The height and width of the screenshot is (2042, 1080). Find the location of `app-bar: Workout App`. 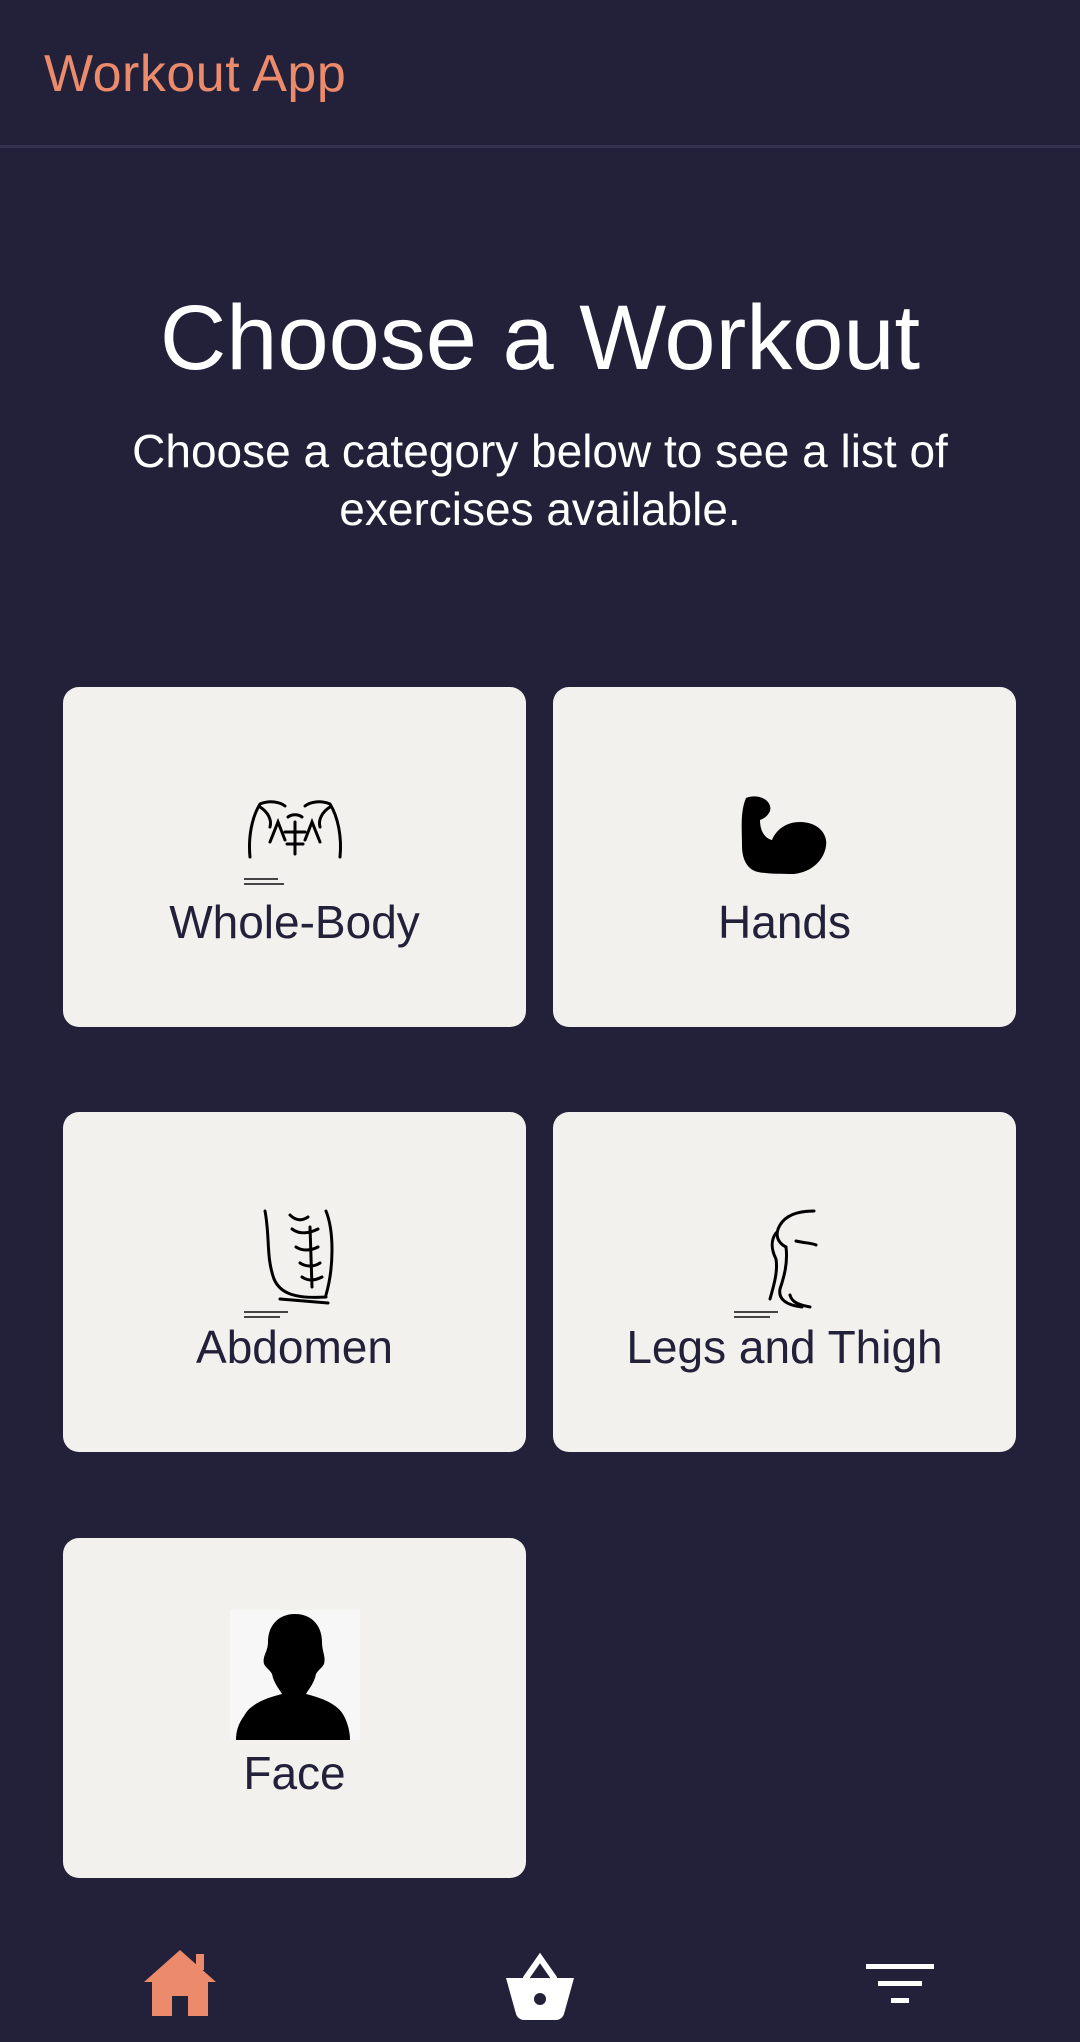

app-bar: Workout App is located at coordinates (540, 74).